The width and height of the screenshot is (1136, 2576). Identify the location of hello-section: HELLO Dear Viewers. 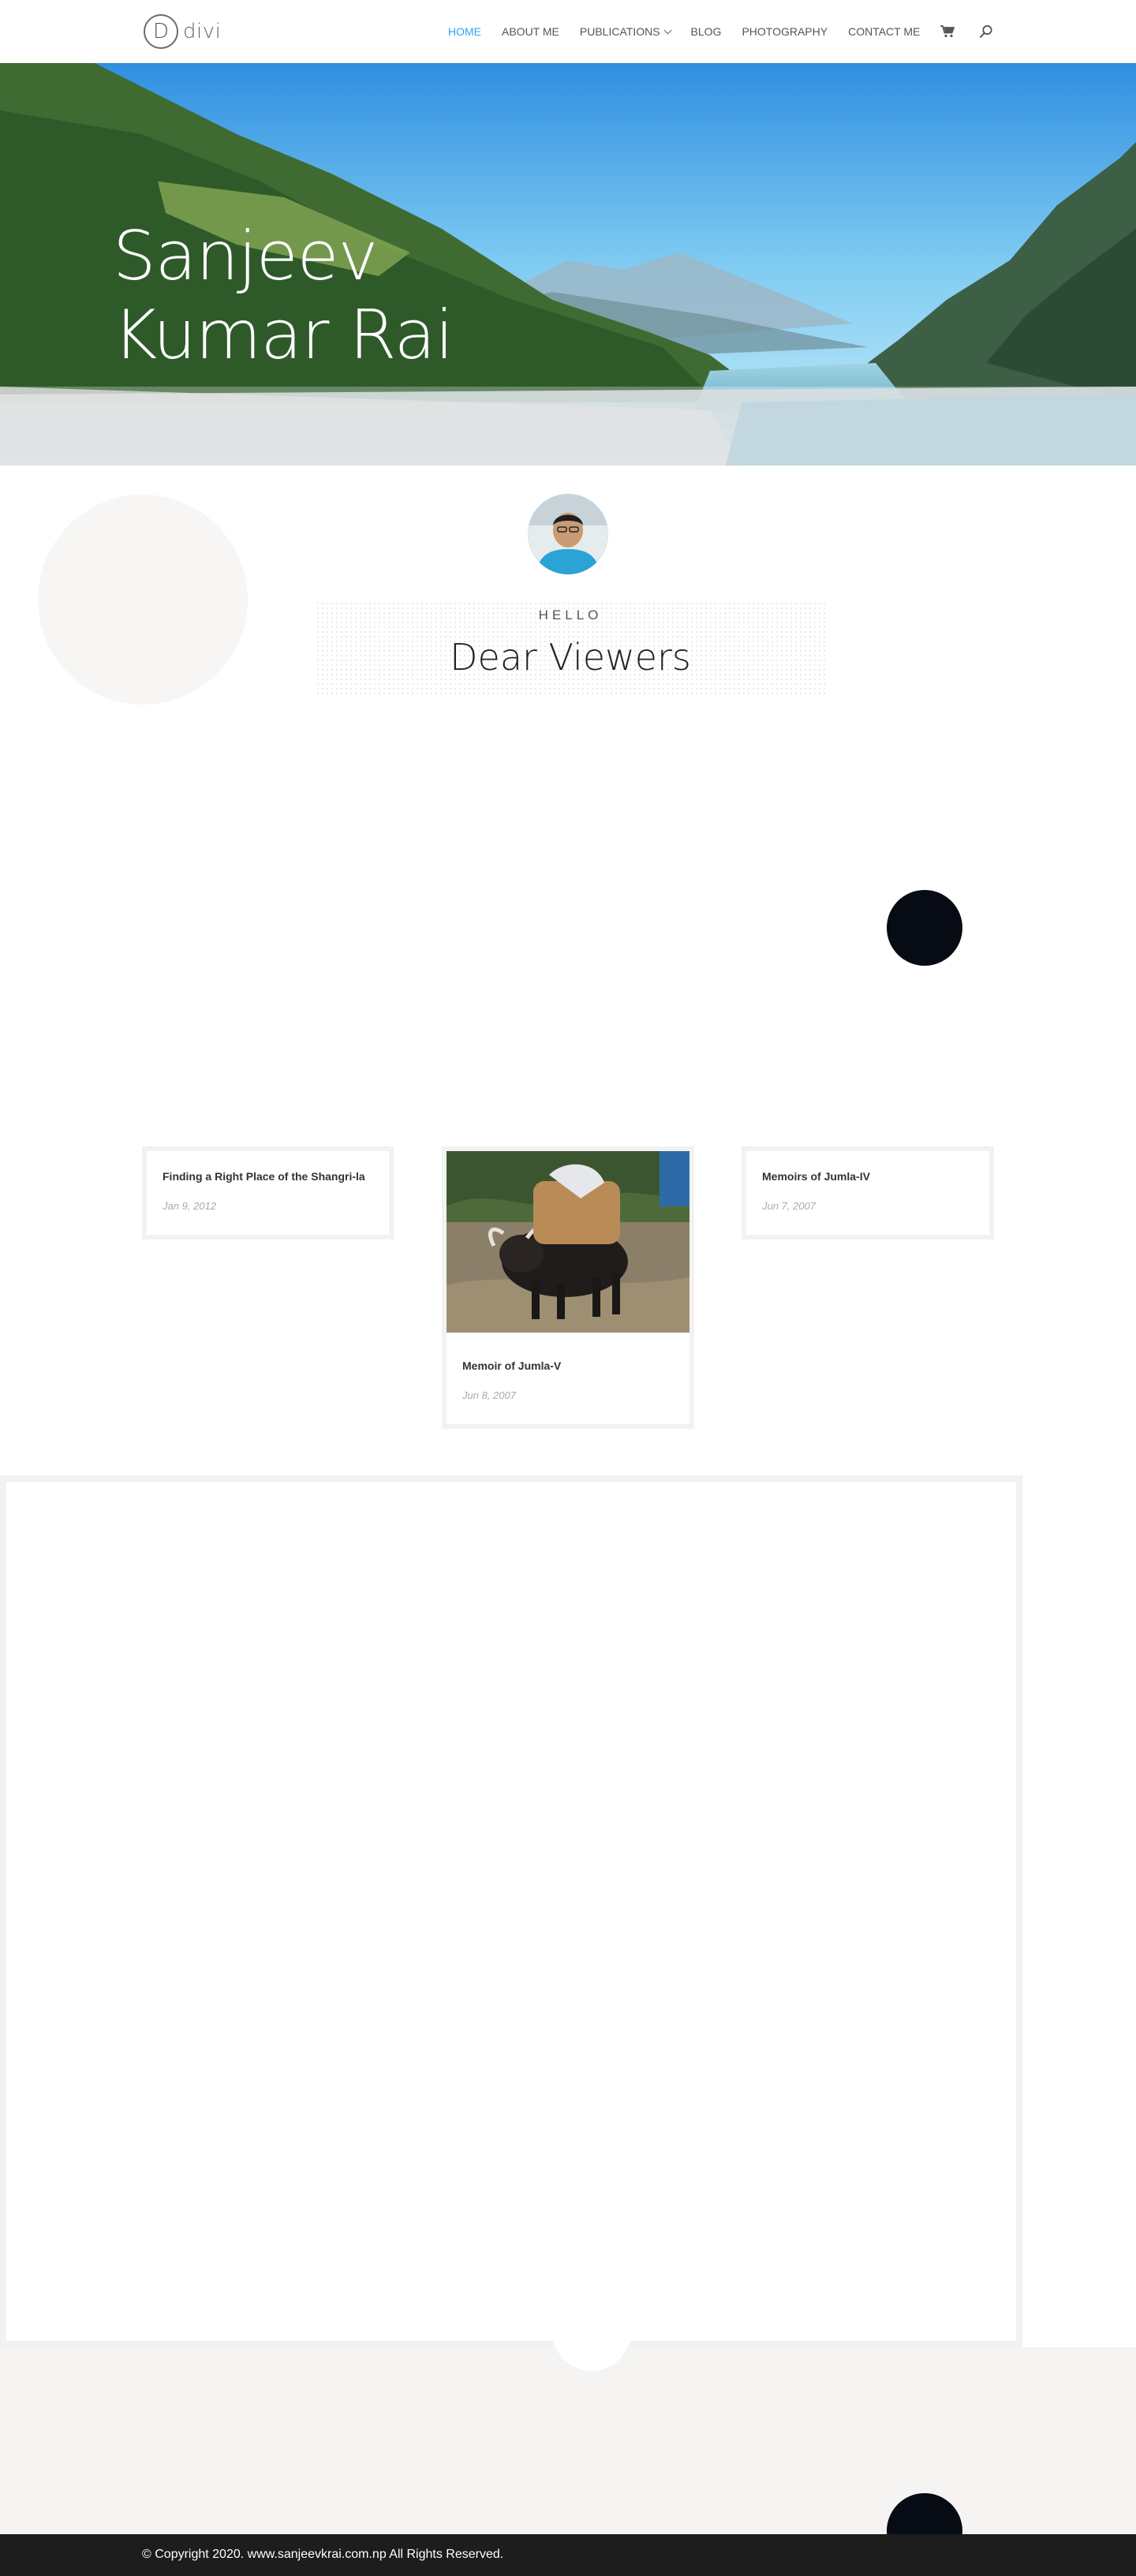
(570, 648).